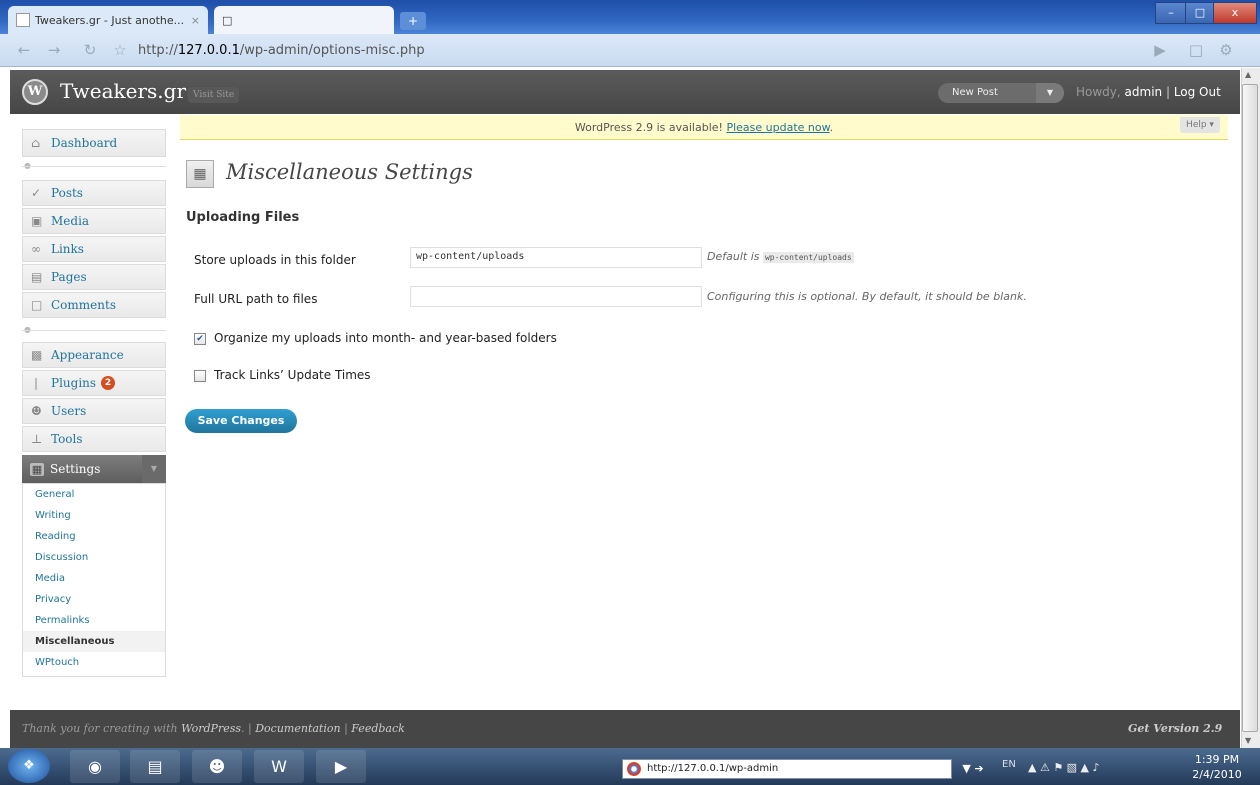 This screenshot has height=785, width=1260. Describe the element at coordinates (349, 172) in the screenshot. I see `page-title: Miscellaneous Settings` at that location.